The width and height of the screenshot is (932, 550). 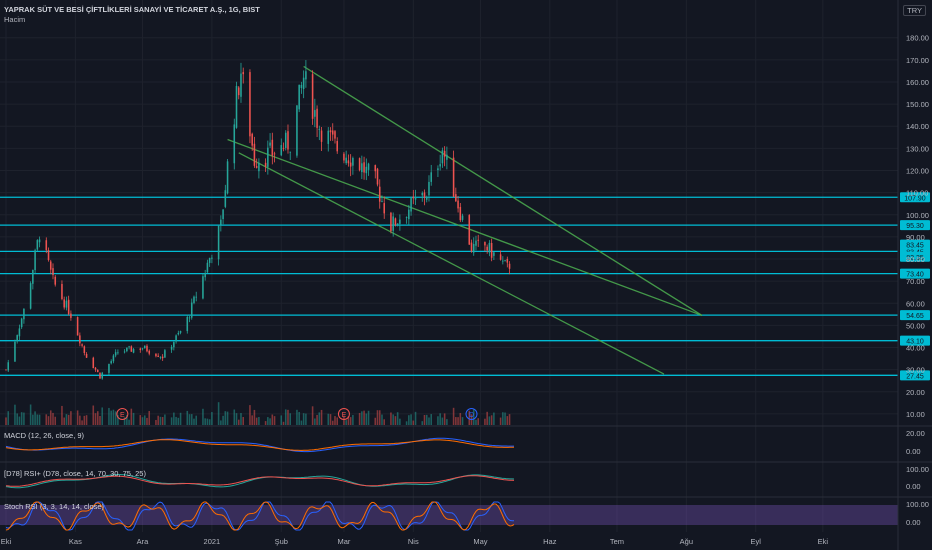 I want to click on y-tick-label: 100.00, so click(x=917, y=215).